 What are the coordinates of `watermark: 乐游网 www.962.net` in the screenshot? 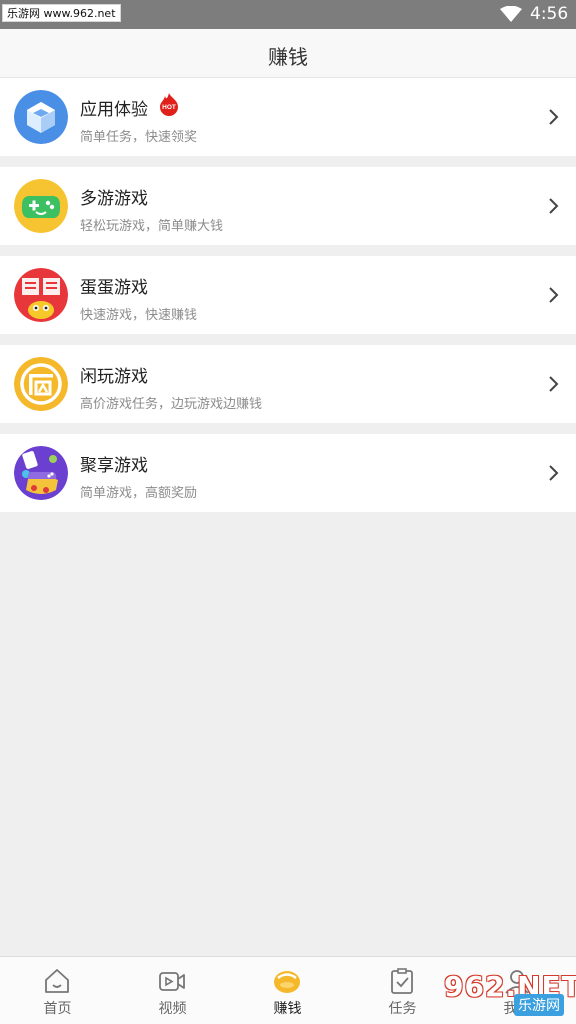 It's located at (61, 13).